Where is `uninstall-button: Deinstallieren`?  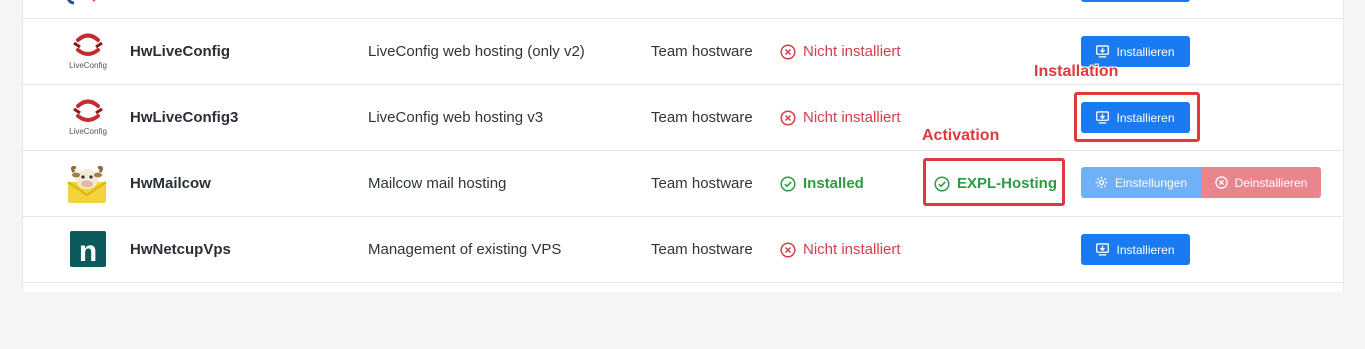 uninstall-button: Deinstallieren is located at coordinates (1261, 182).